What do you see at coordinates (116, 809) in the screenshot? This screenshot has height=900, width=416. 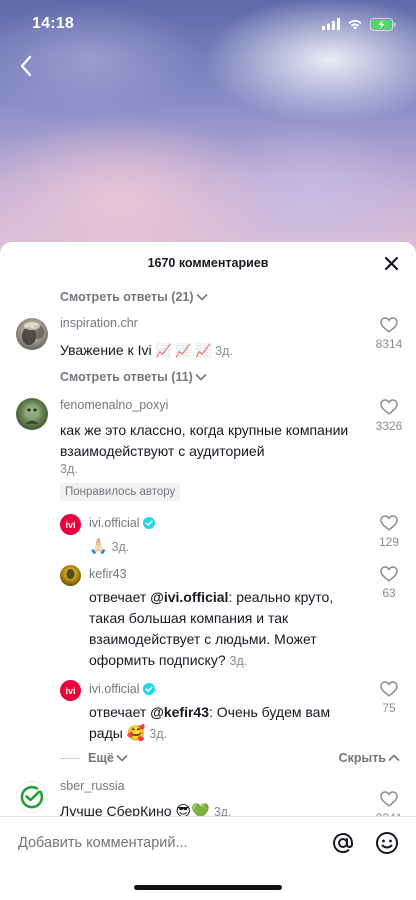 I see `comment-body: Лучше СберКино` at bounding box center [116, 809].